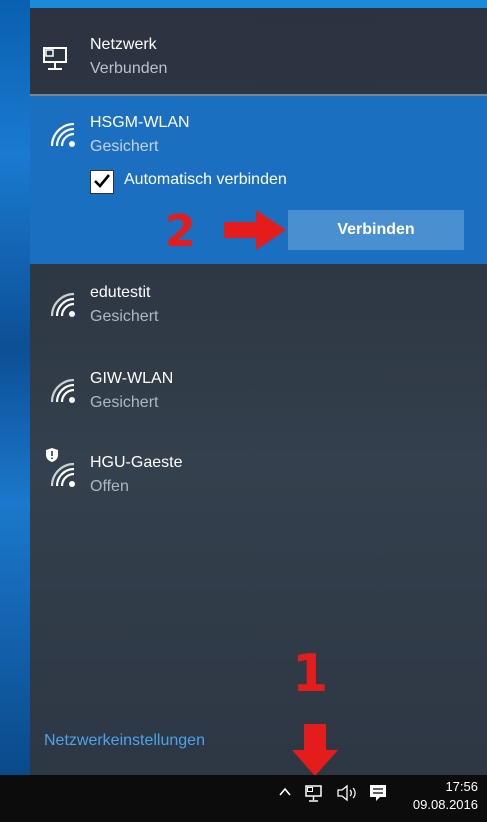 Image resolution: width=487 pixels, height=822 pixels. I want to click on clock-date: 09.08.2016, so click(439, 804).